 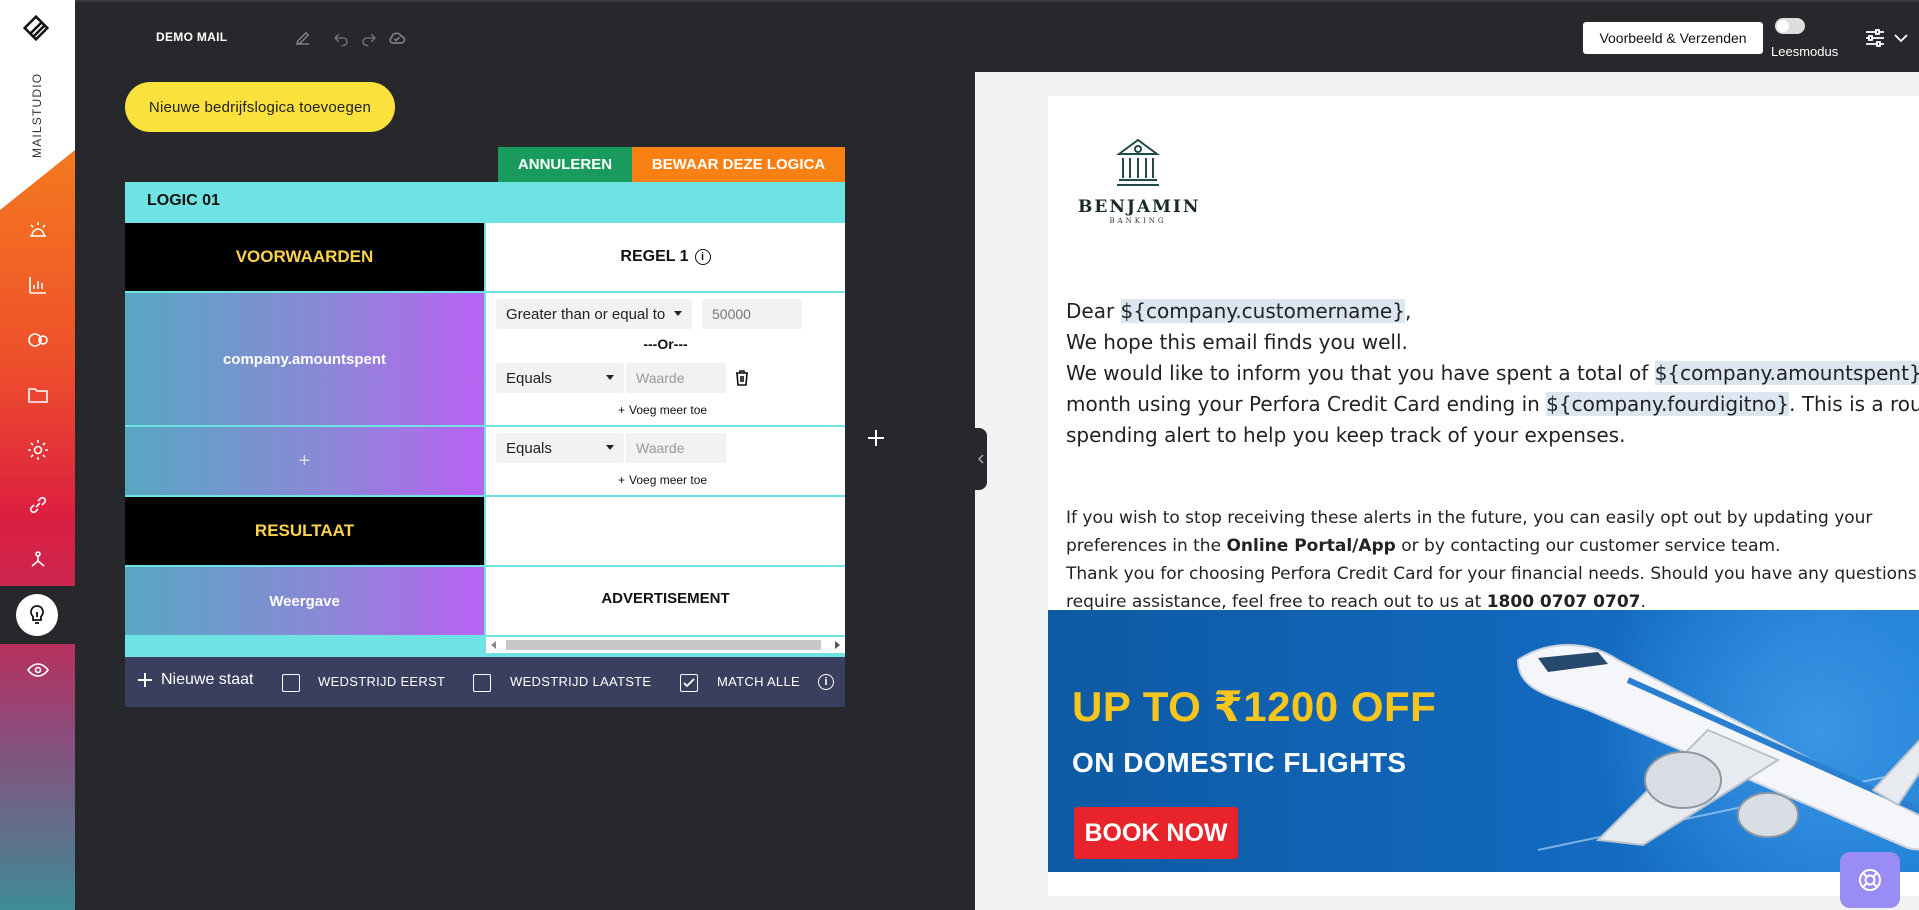 What do you see at coordinates (38, 615) in the screenshot?
I see `logic-nav-active` at bounding box center [38, 615].